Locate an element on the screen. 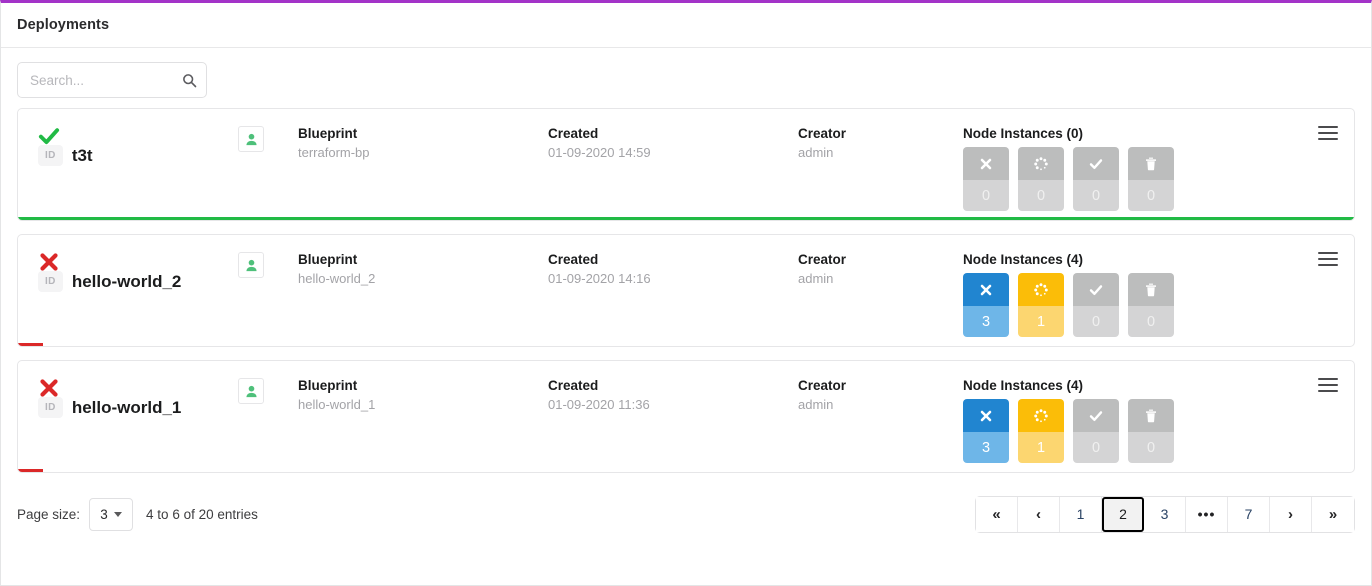  creator-label: Creator is located at coordinates (822, 133).